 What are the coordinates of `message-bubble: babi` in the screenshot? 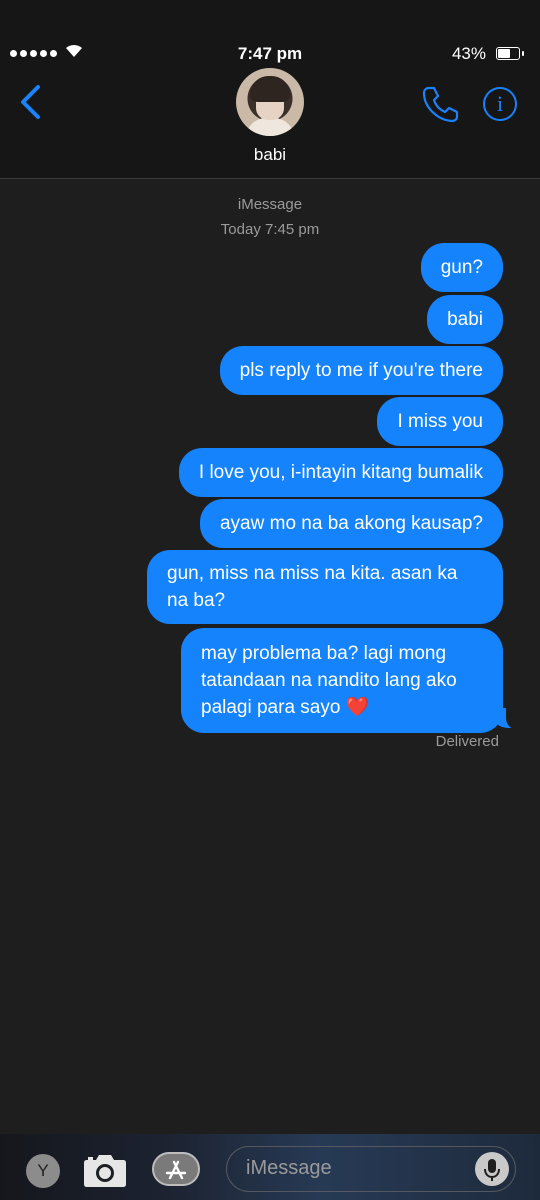 It's located at (465, 319).